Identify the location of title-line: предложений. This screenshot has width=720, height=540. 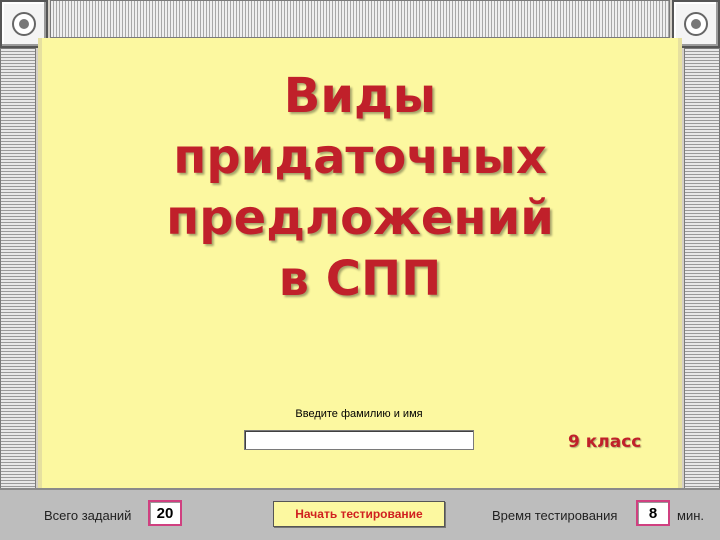
(360, 218).